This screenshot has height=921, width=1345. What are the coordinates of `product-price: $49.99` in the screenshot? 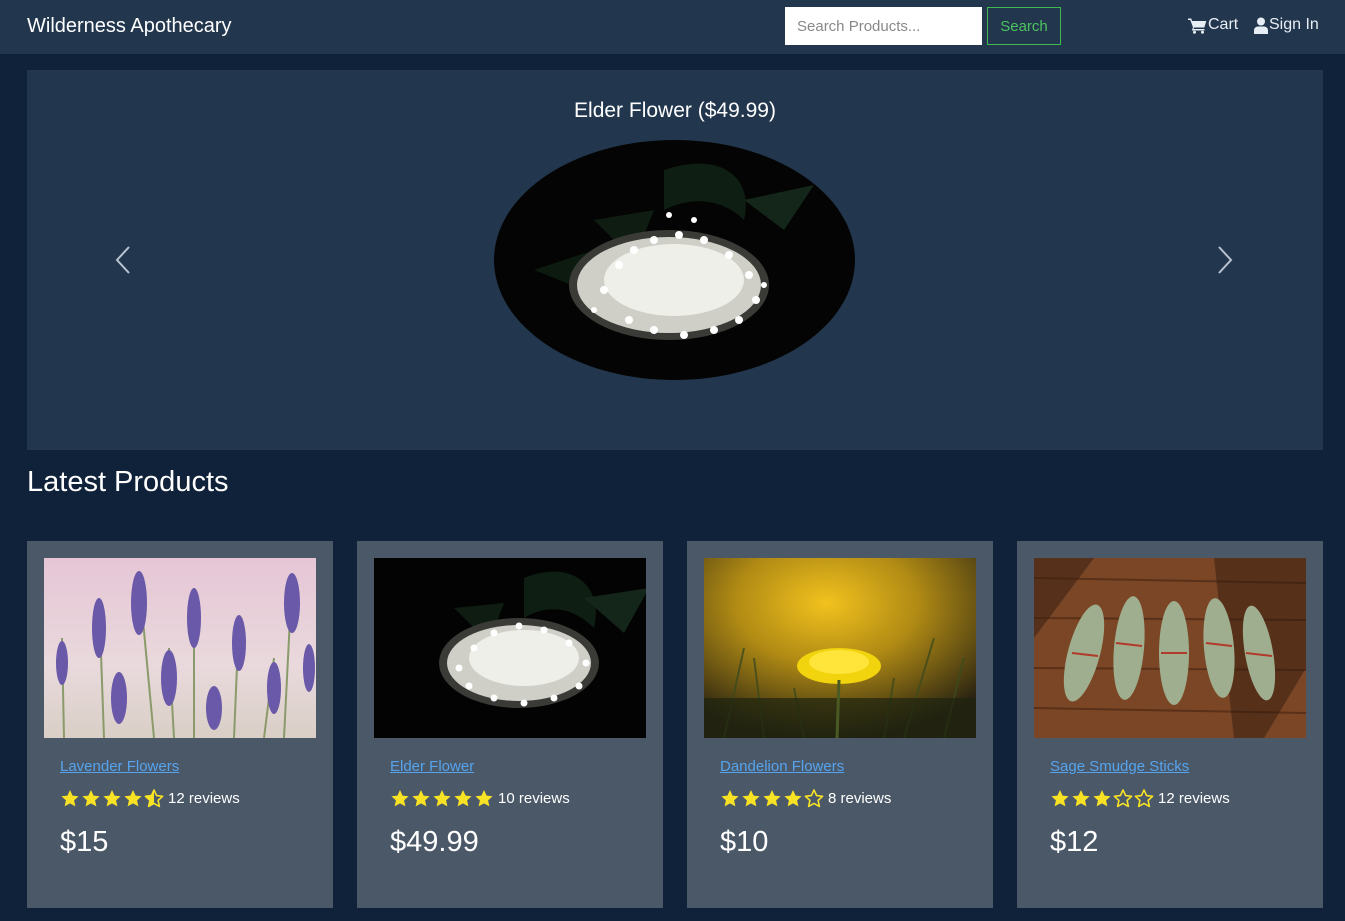 It's located at (434, 842).